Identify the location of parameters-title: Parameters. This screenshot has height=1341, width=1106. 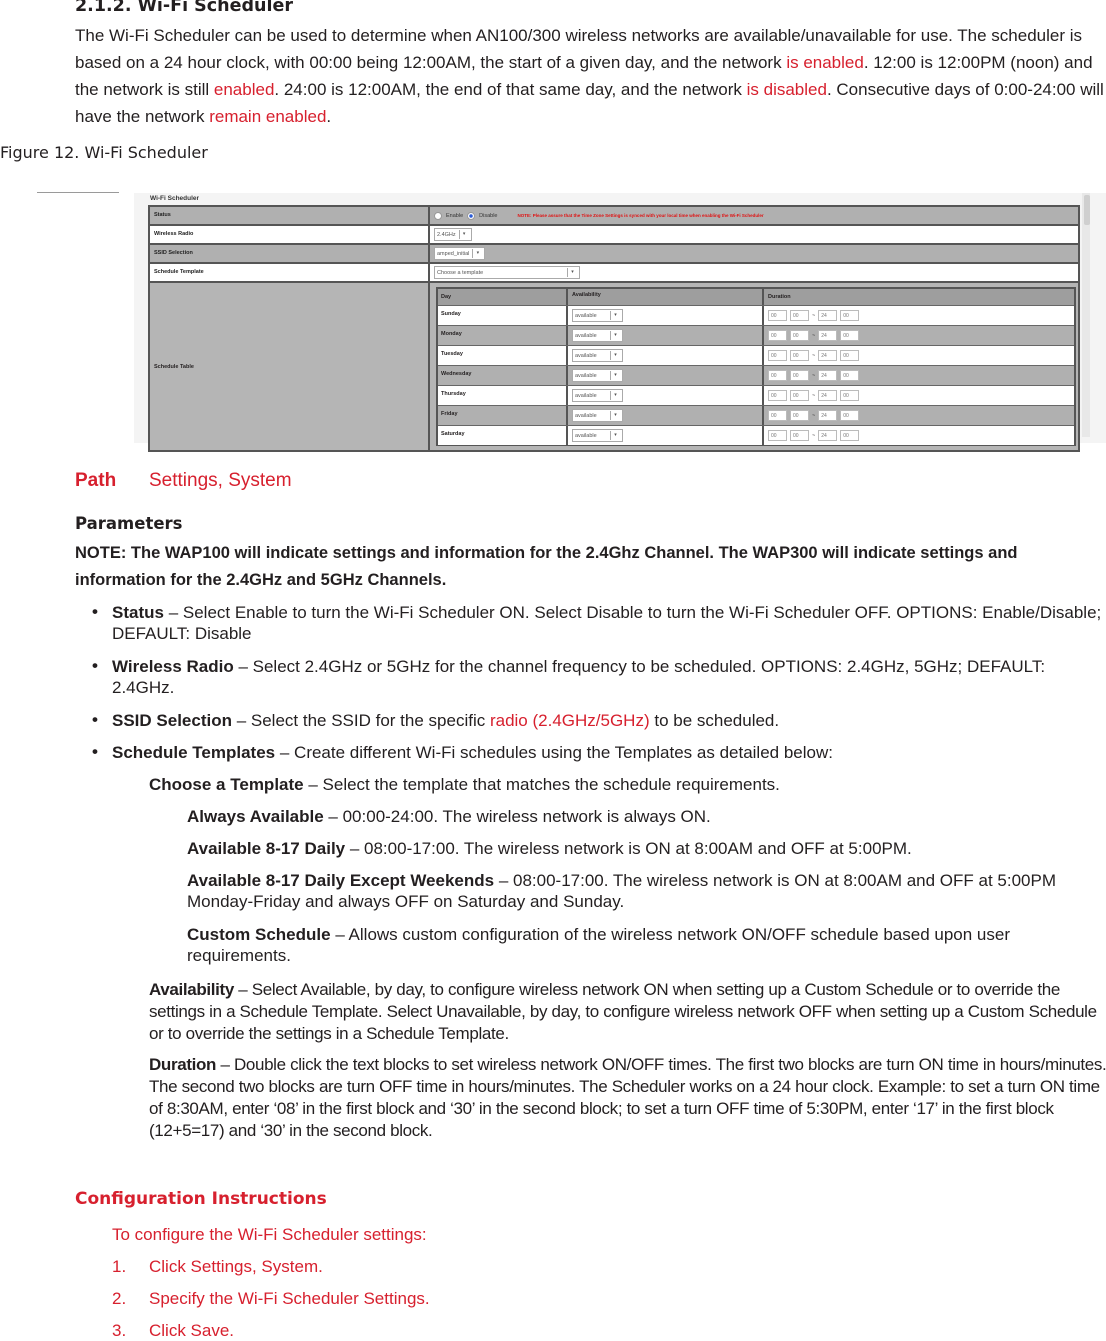
(129, 523).